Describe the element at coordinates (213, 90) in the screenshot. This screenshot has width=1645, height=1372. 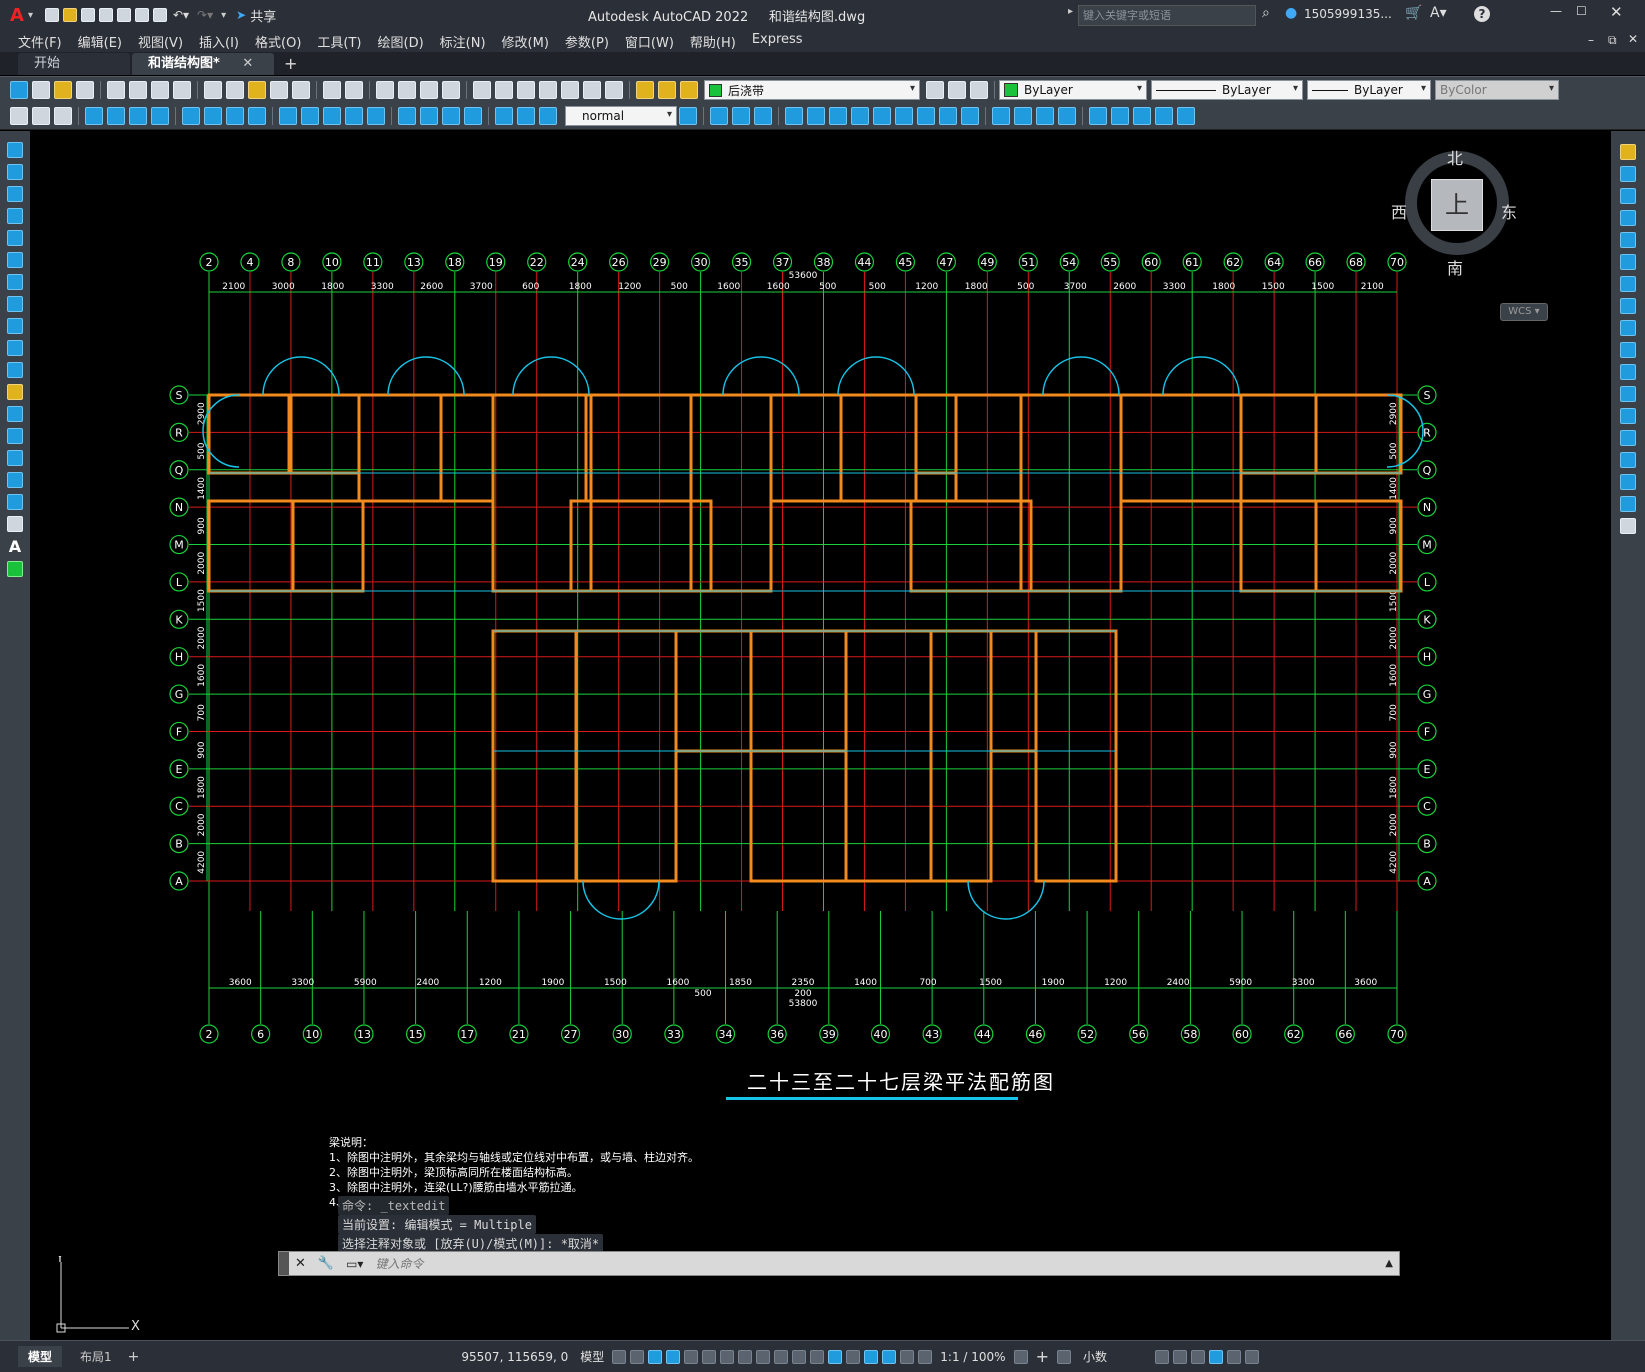
I see `cut-icon` at that location.